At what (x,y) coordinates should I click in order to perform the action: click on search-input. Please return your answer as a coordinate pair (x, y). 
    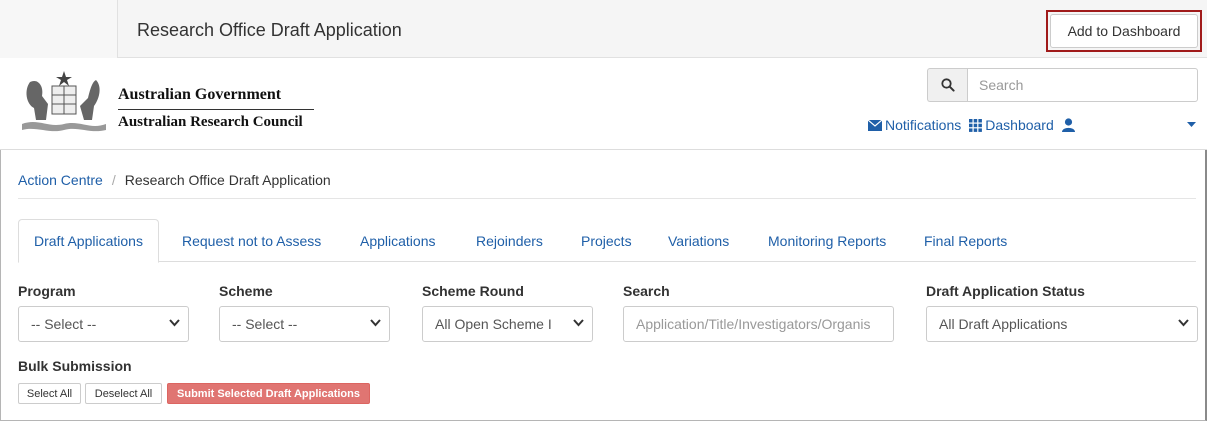
    Looking at the image, I should click on (1082, 85).